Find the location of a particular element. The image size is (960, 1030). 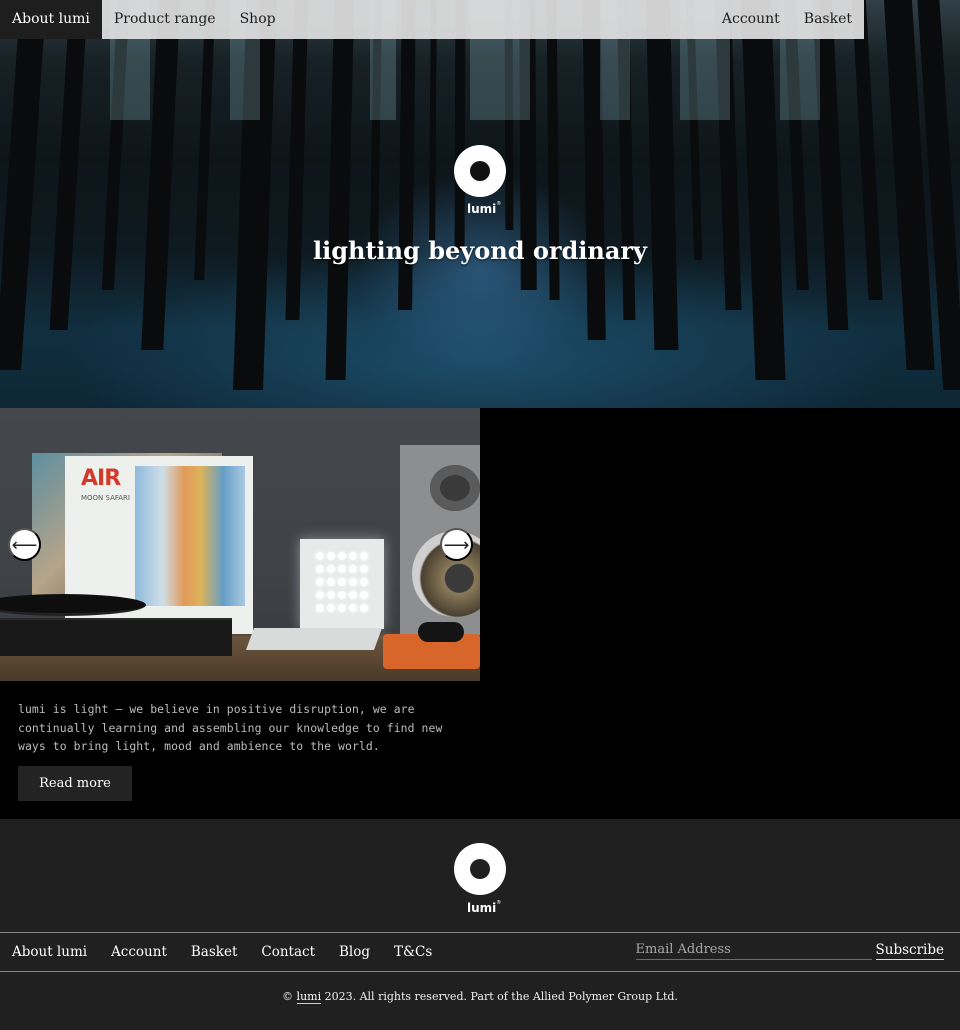

image-slider: AIR MOON SAFARI ⟵ ⟶ is located at coordinates (240, 544).